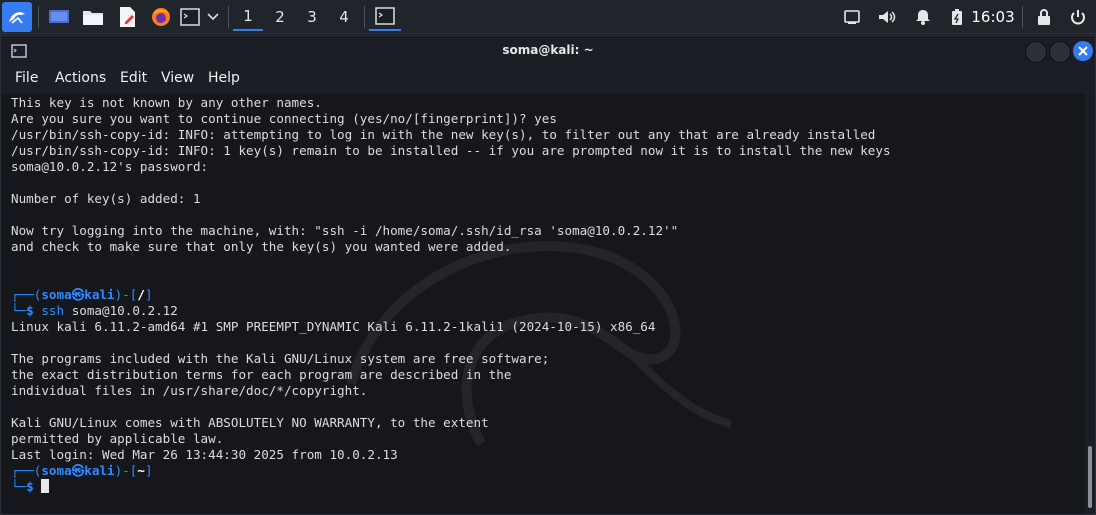 This screenshot has width=1096, height=515. What do you see at coordinates (923, 17) in the screenshot?
I see `notifications-icon` at bounding box center [923, 17].